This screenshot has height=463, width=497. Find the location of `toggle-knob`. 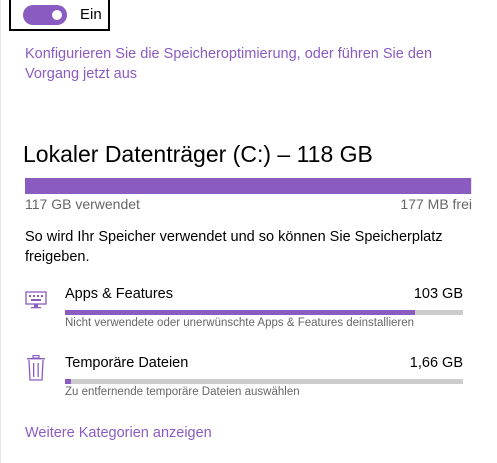

toggle-knob is located at coordinates (57, 14).